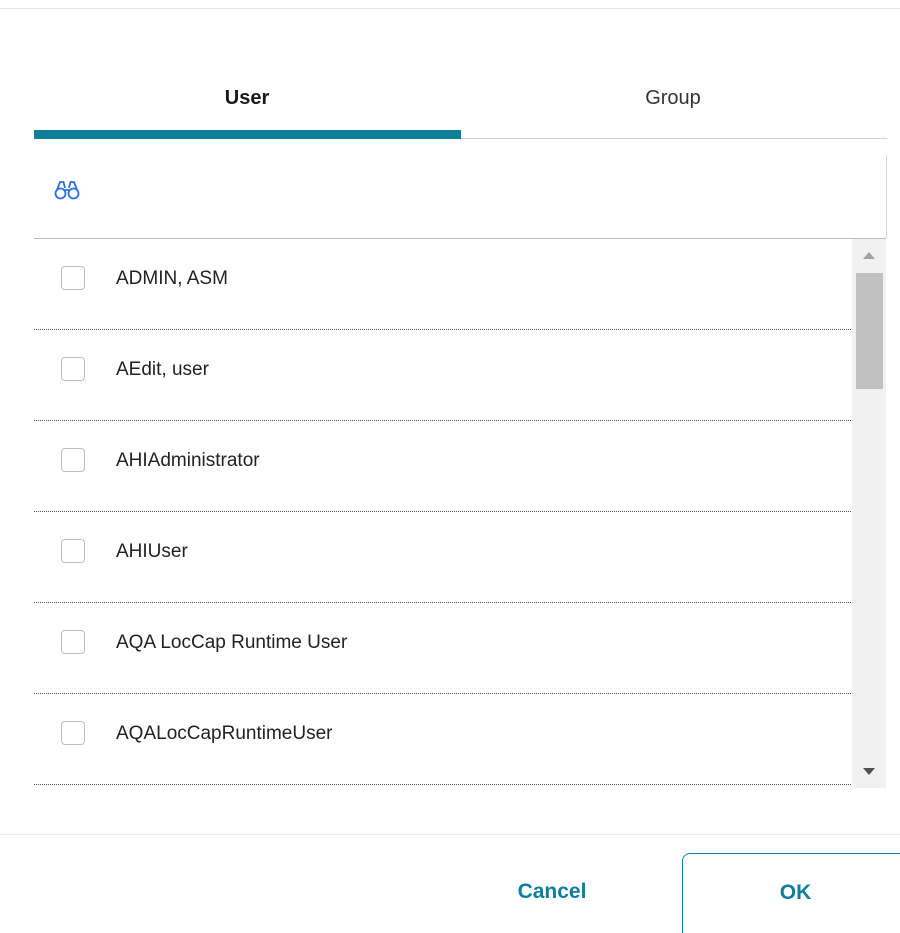 The width and height of the screenshot is (900, 933). What do you see at coordinates (442, 784) in the screenshot?
I see `row-divider` at bounding box center [442, 784].